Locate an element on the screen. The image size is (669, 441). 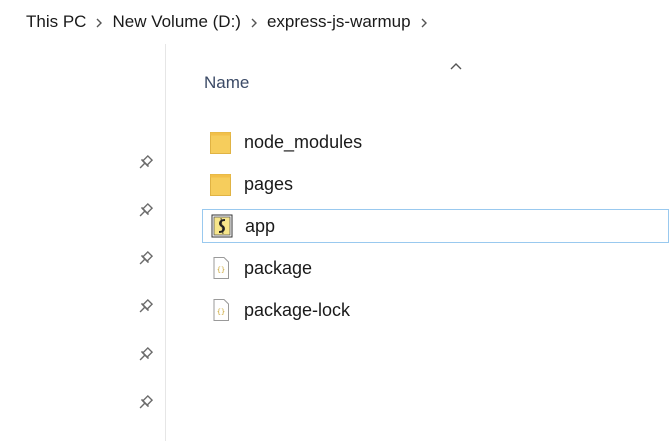
list-item: node_modules is located at coordinates (435, 142).